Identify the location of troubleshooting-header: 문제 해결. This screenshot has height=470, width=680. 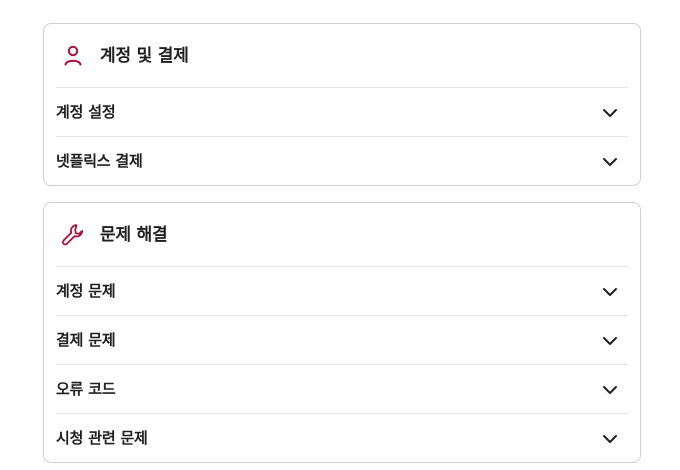
(342, 235).